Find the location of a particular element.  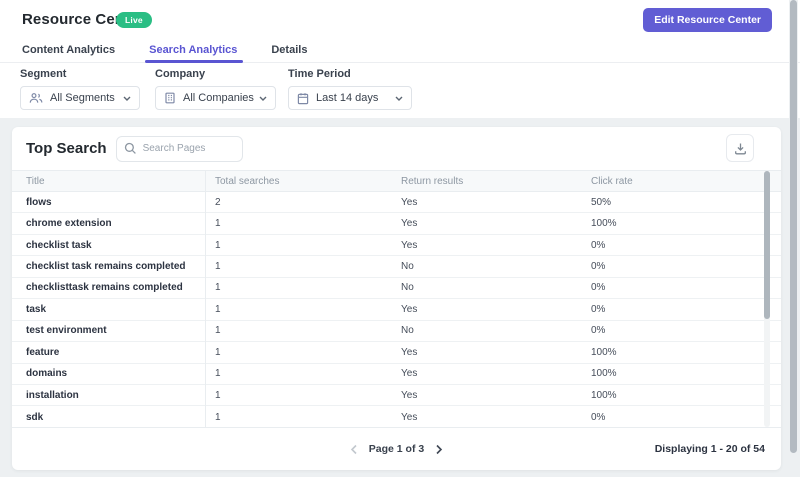

company-label: Company is located at coordinates (180, 74).